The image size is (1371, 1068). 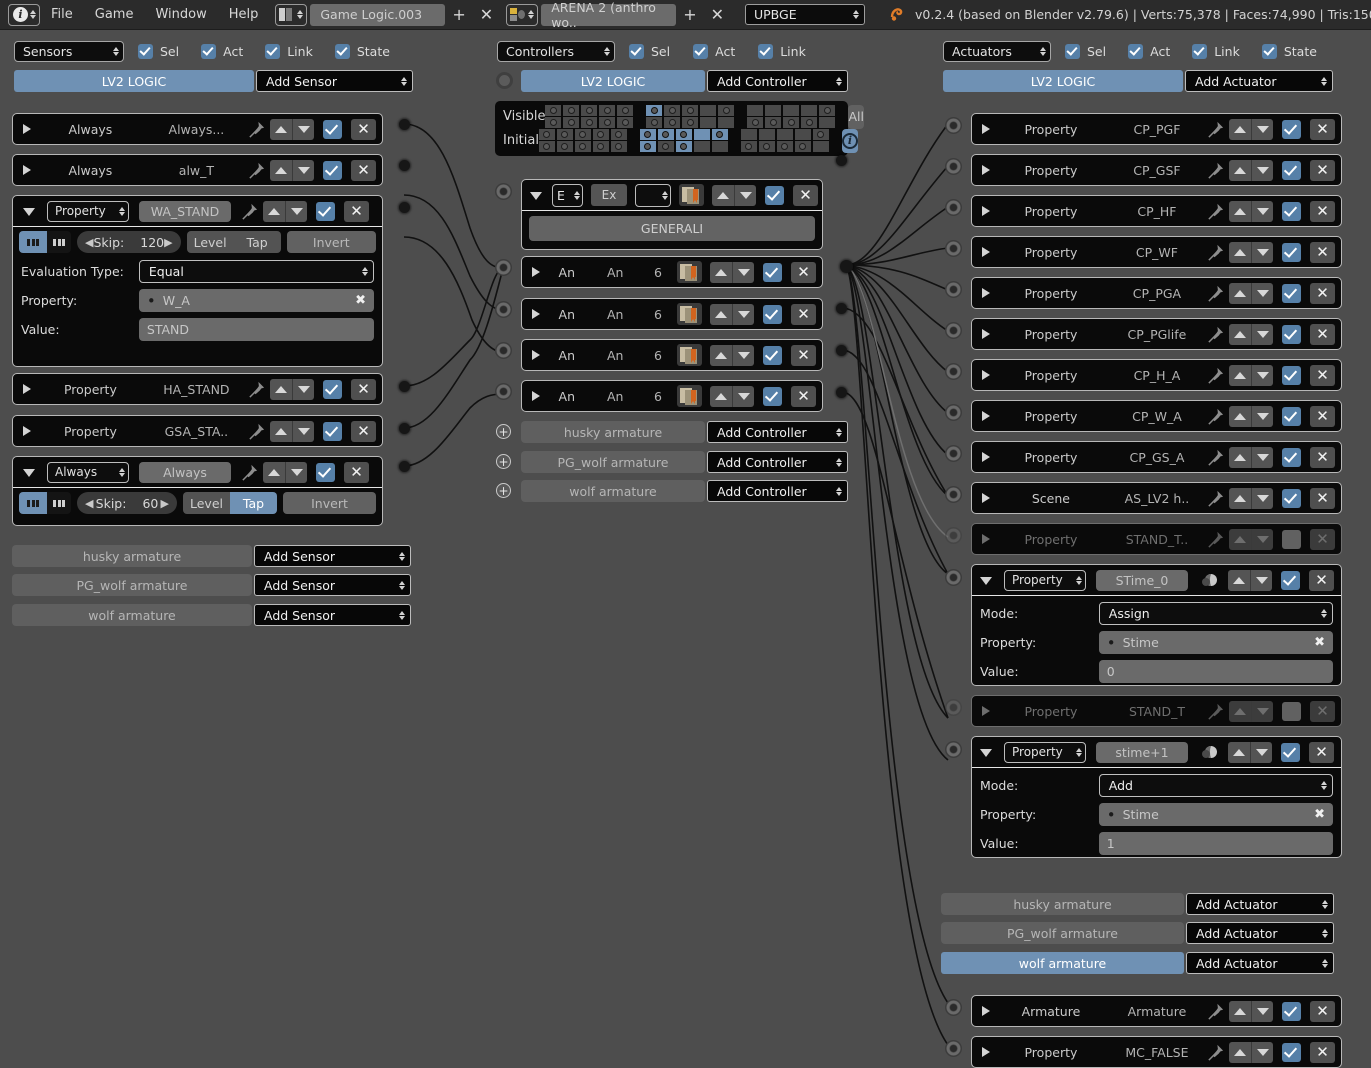 I want to click on actuator-brick-mc-false: Property MC_FALSE ✕, so click(x=1156, y=1052).